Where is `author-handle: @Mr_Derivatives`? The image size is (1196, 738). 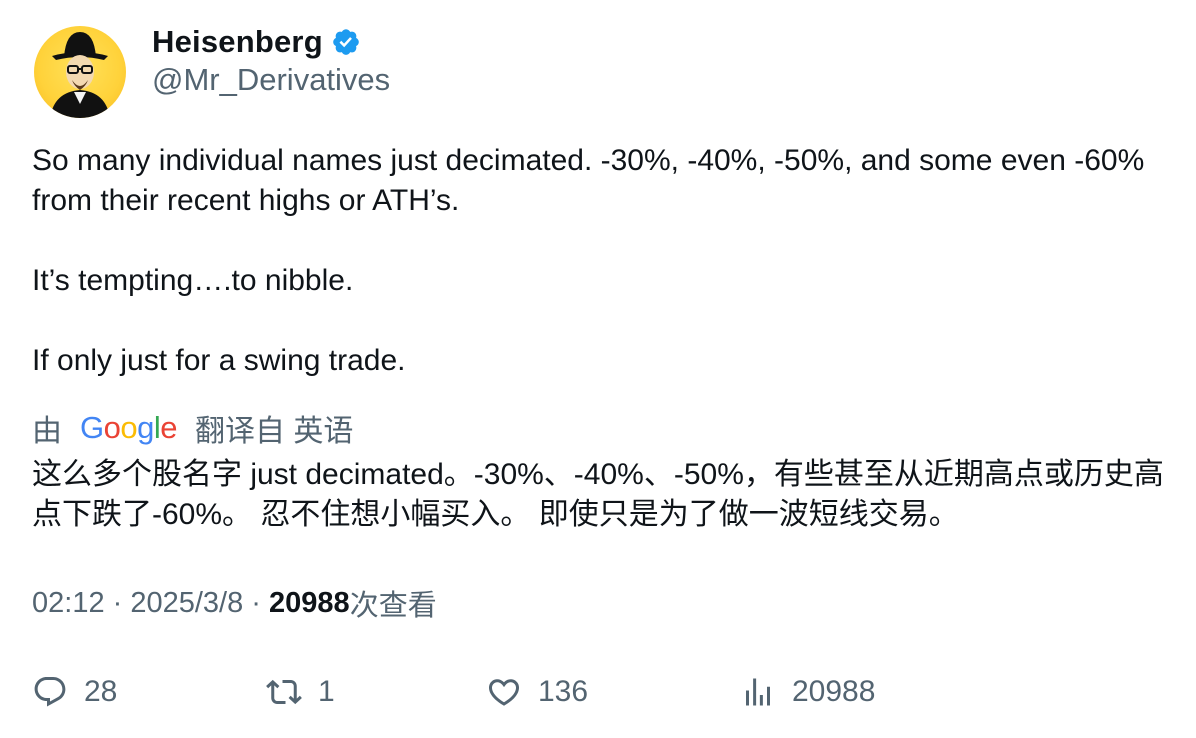 author-handle: @Mr_Derivatives is located at coordinates (271, 80).